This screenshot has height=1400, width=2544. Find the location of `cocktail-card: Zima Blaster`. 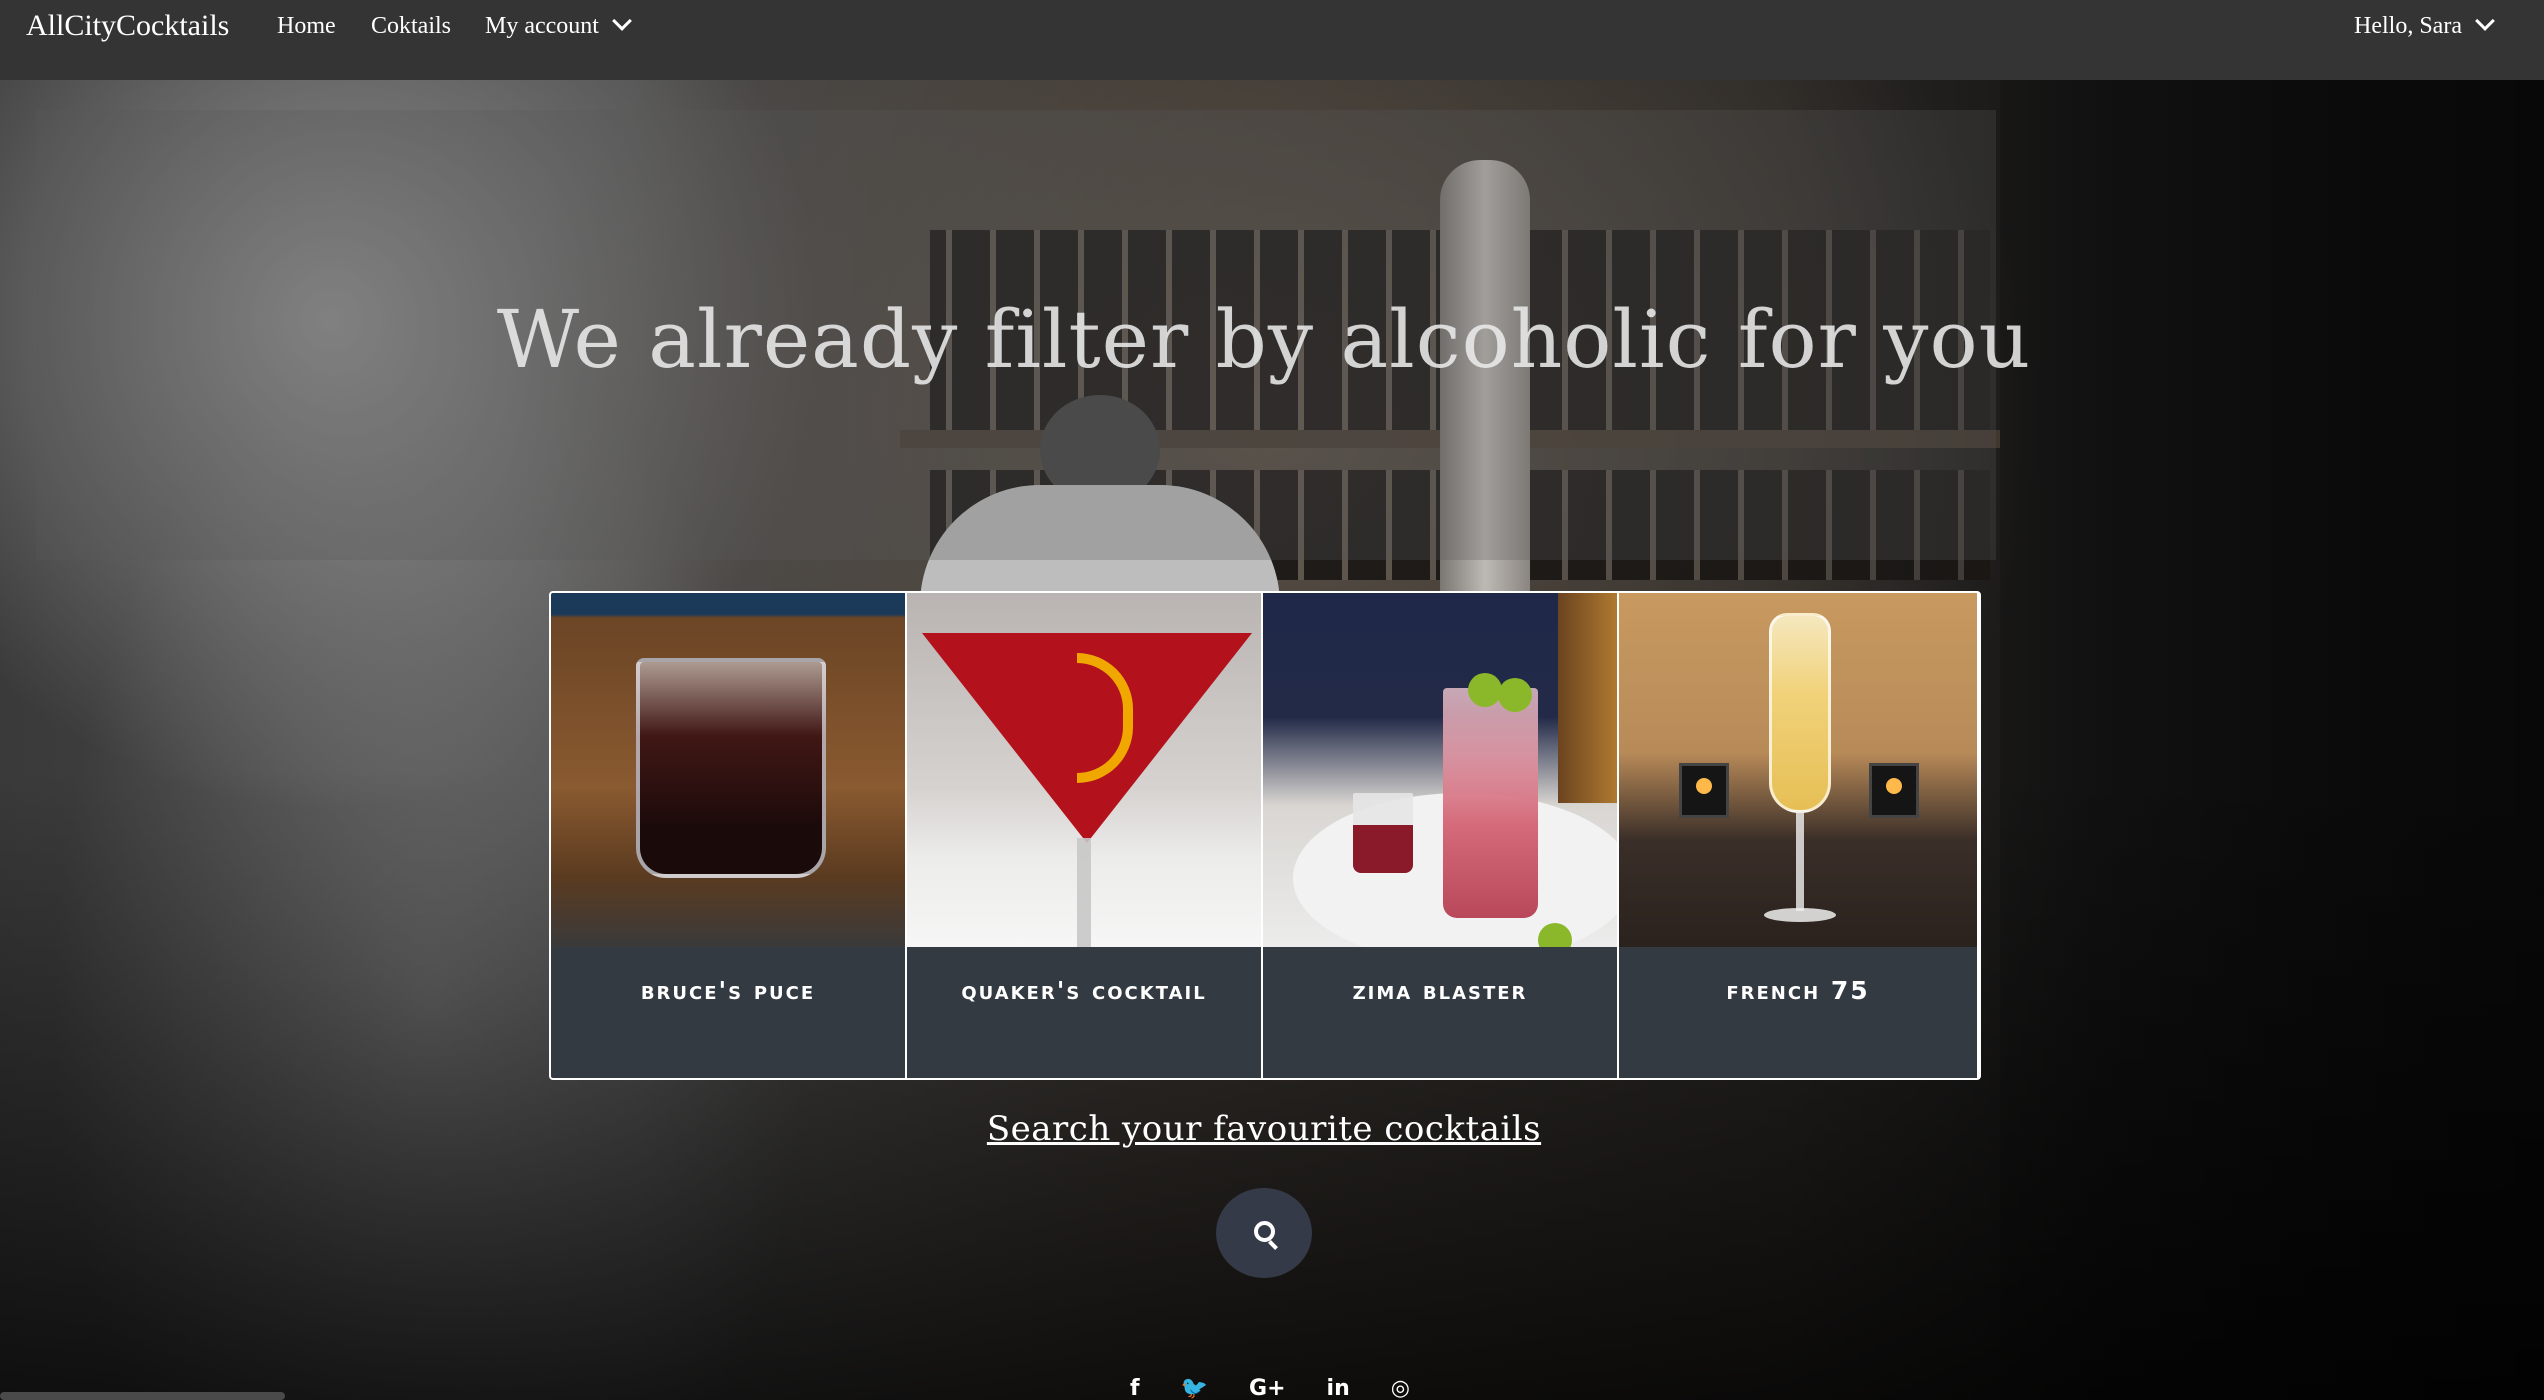

cocktail-card: Zima Blaster is located at coordinates (1441, 835).